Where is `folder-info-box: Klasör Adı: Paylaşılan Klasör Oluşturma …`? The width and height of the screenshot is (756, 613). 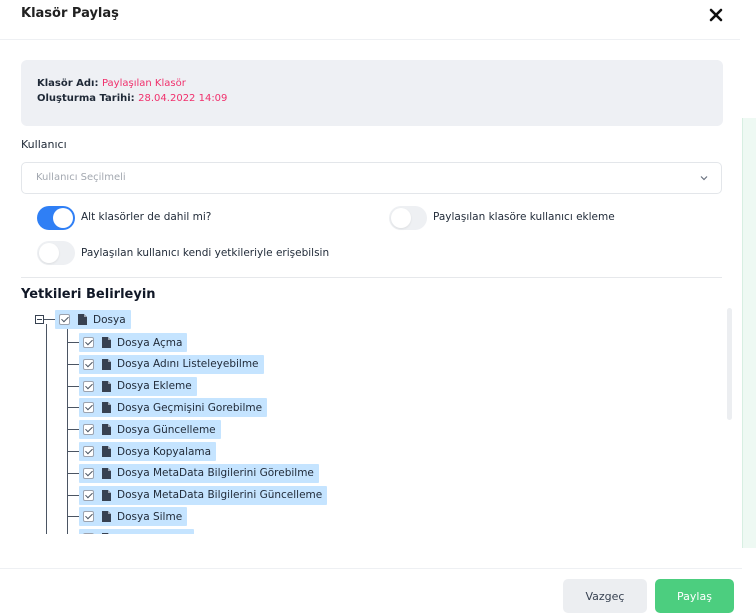 folder-info-box: Klasör Adı: Paylaşılan Klasör Oluşturma … is located at coordinates (372, 93).